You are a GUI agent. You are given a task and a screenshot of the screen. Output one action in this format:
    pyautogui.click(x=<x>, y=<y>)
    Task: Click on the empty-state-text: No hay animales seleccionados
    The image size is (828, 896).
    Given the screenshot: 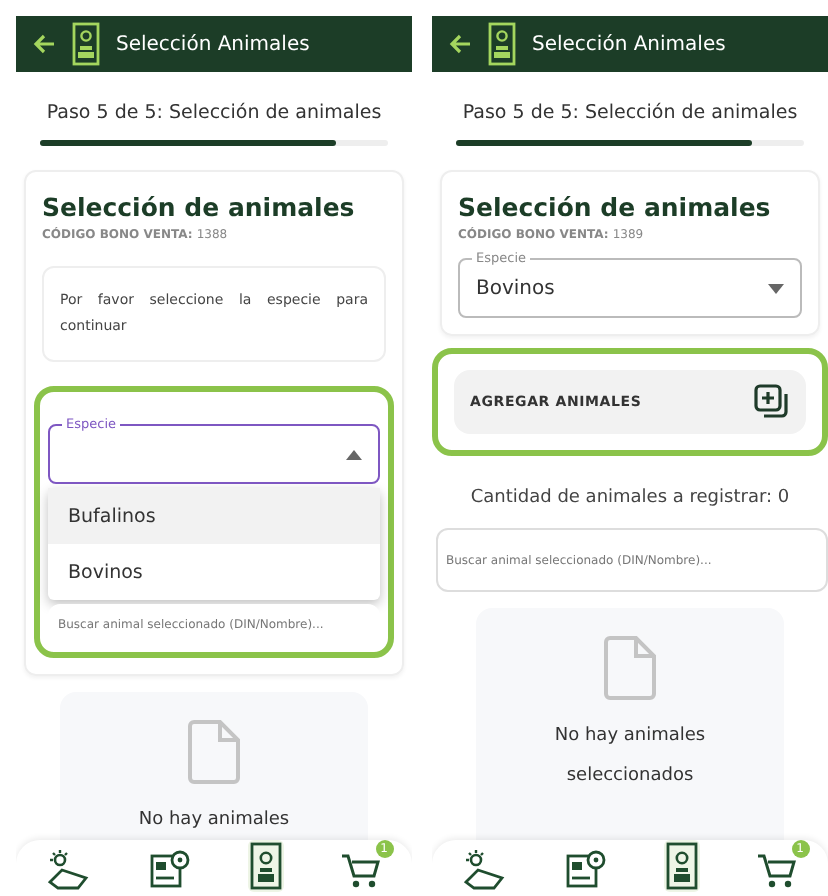 What is the action you would take?
    pyautogui.click(x=630, y=757)
    